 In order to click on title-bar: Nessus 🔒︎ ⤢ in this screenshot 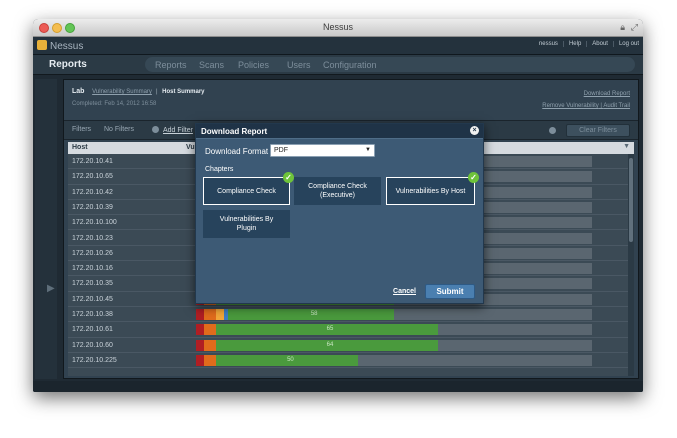, I will do `click(338, 28)`.